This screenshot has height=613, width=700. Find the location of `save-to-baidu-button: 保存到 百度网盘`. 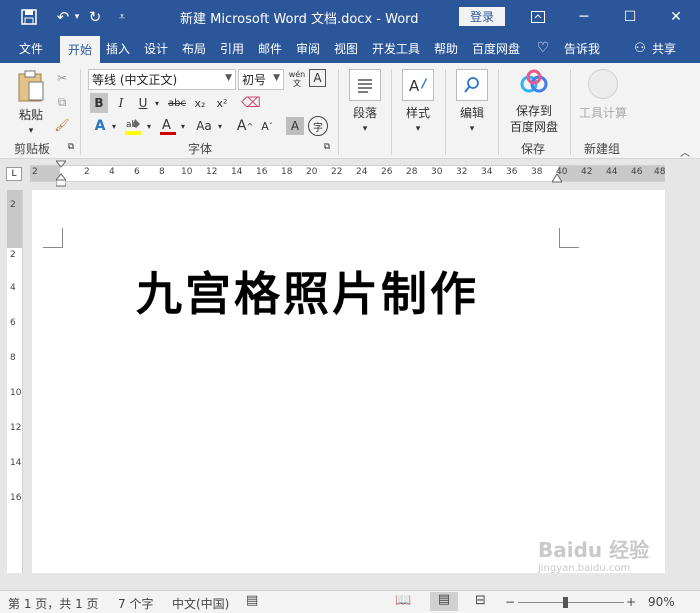

save-to-baidu-button: 保存到 百度网盘 is located at coordinates (534, 102).